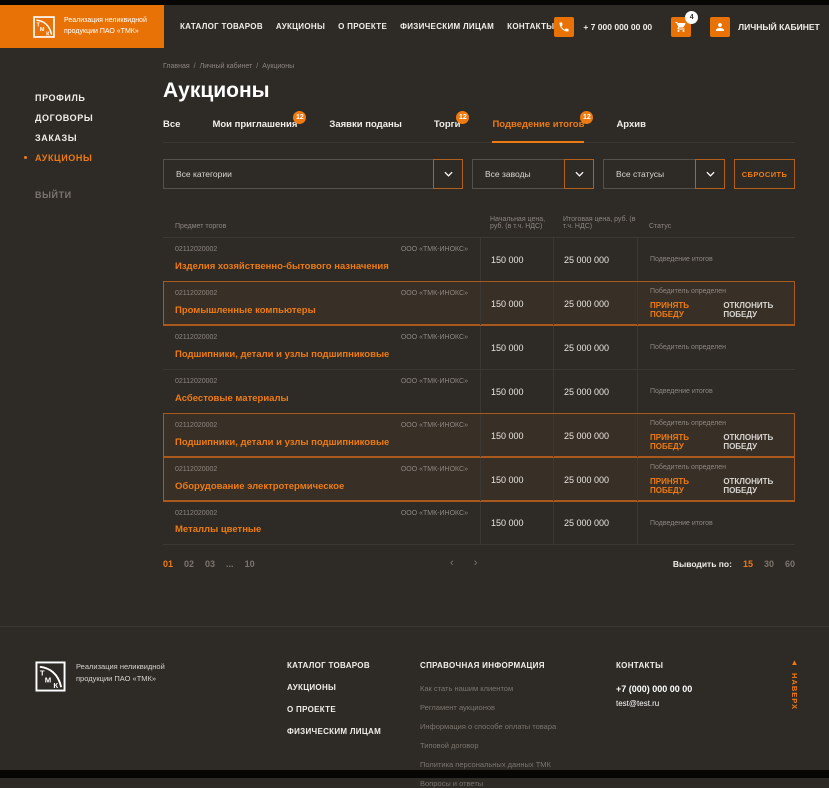  Describe the element at coordinates (790, 564) in the screenshot. I see `page-size-option: 60` at that location.